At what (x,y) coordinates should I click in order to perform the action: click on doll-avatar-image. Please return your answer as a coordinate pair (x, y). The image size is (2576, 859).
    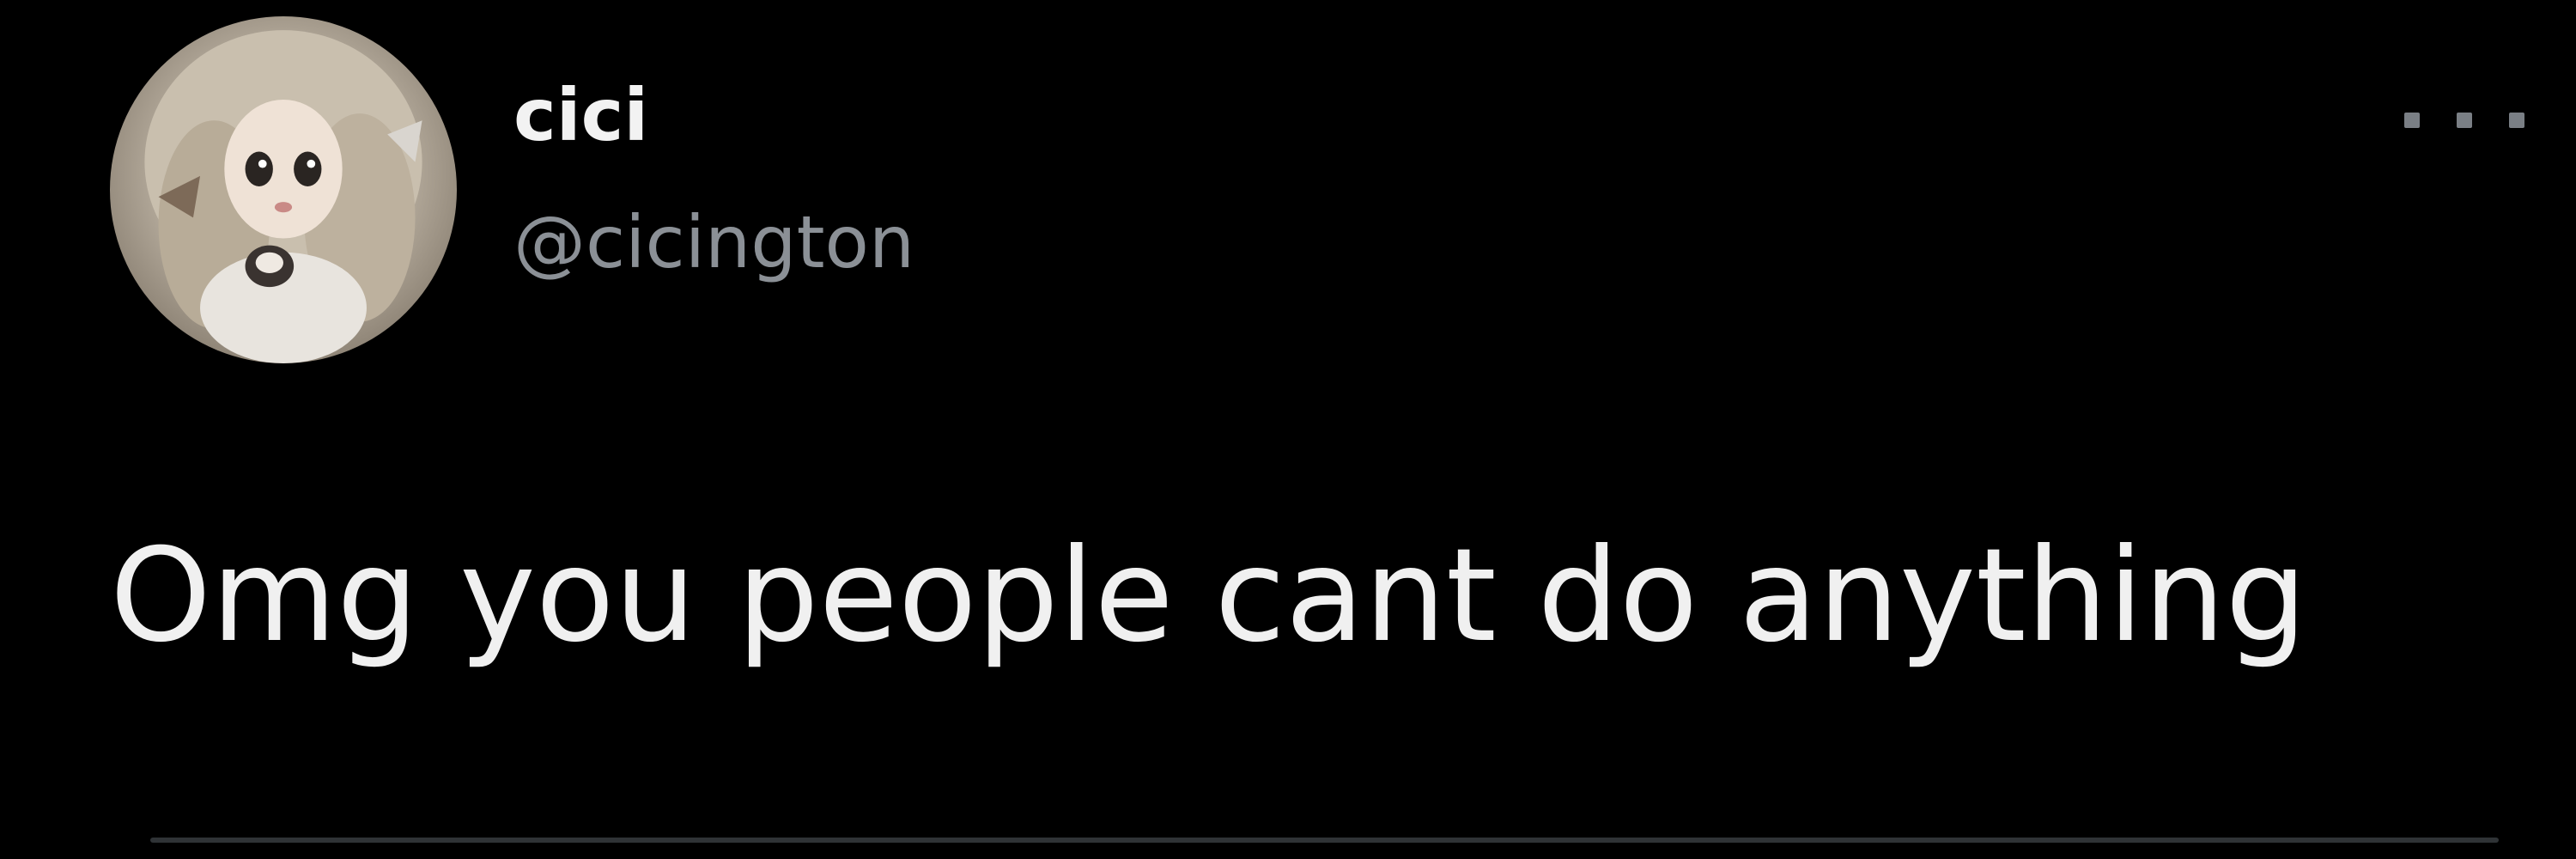
    Looking at the image, I should click on (283, 196).